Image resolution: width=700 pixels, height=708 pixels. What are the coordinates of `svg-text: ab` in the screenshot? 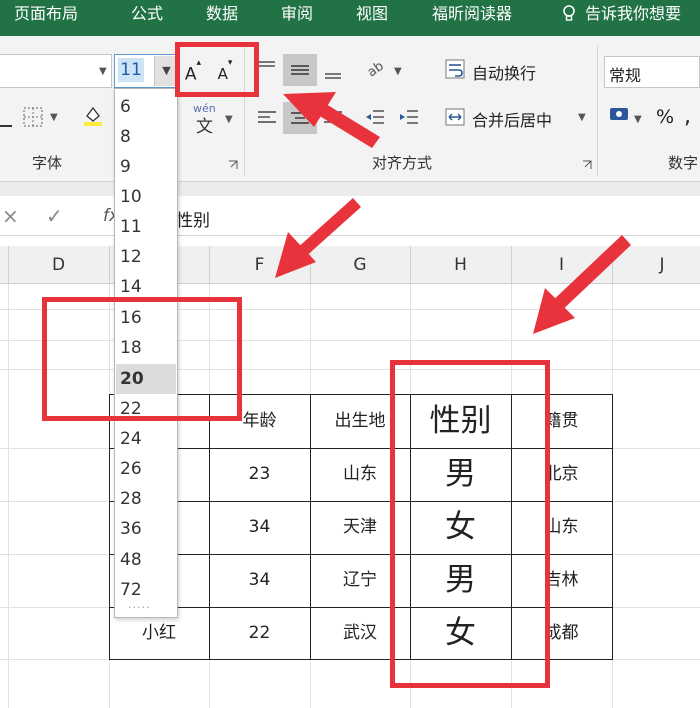 It's located at (375, 68).